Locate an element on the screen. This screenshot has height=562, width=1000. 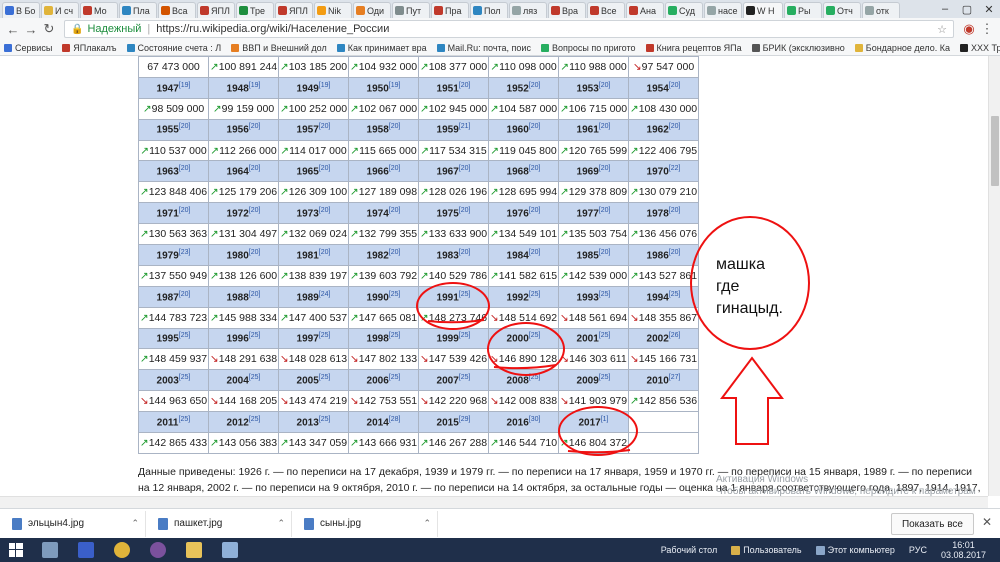
windows-start-icon is located at coordinates (16, 550).